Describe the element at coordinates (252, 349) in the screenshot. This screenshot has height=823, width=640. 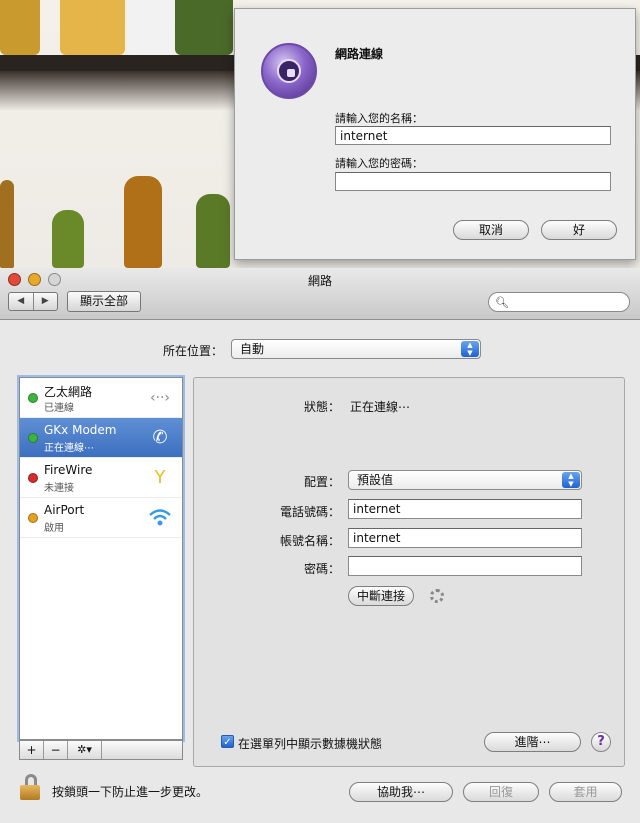
I see `location-value: 自動` at that location.